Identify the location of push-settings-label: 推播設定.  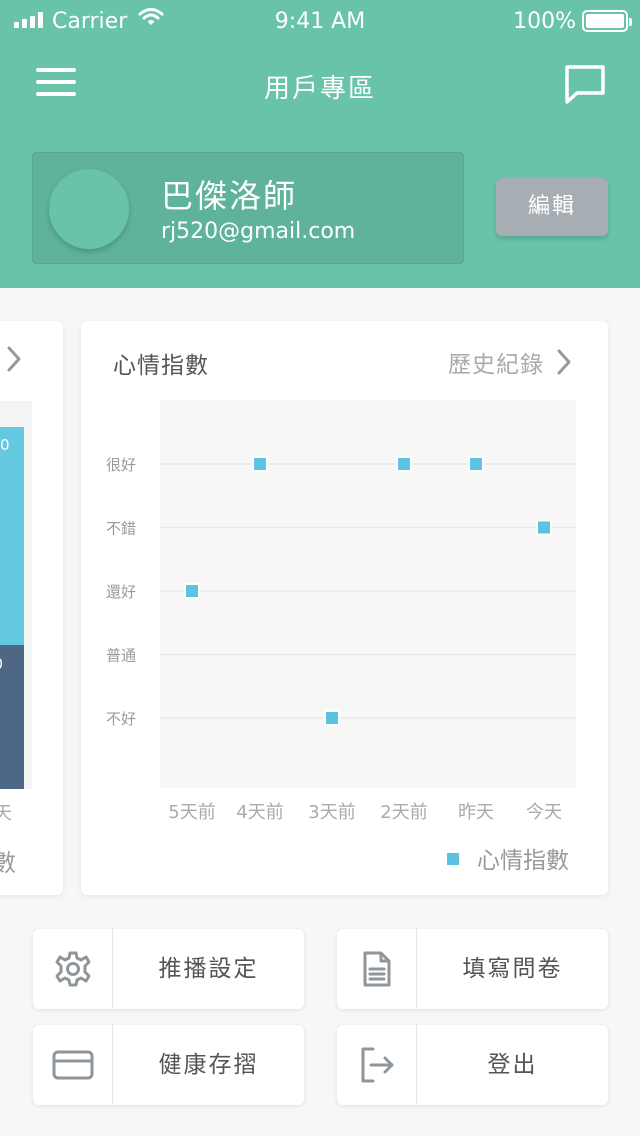
(208, 969).